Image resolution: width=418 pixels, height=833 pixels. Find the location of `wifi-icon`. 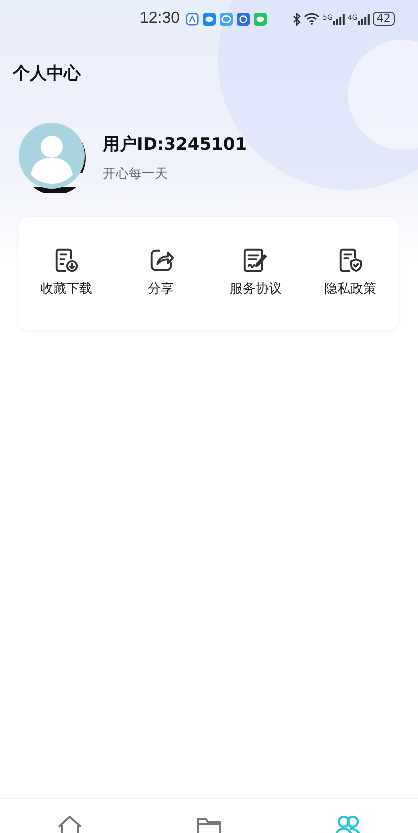

wifi-icon is located at coordinates (312, 19).